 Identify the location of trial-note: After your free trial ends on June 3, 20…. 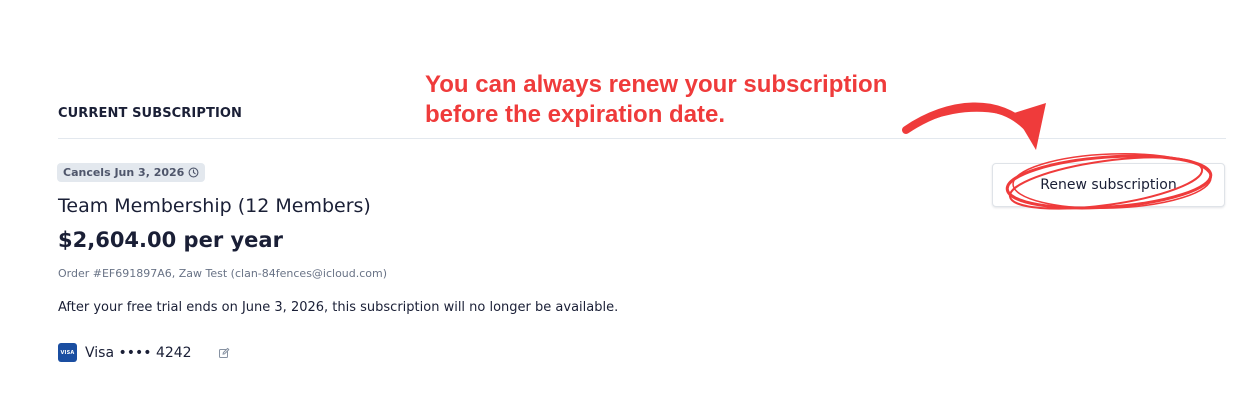
(338, 307).